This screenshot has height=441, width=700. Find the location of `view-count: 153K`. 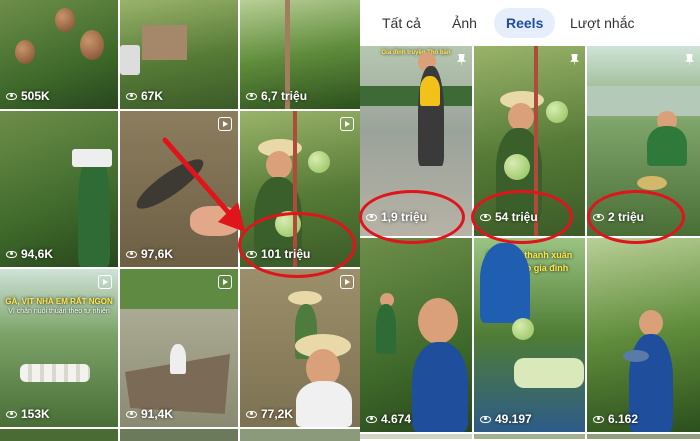

view-count: 153K is located at coordinates (28, 414).